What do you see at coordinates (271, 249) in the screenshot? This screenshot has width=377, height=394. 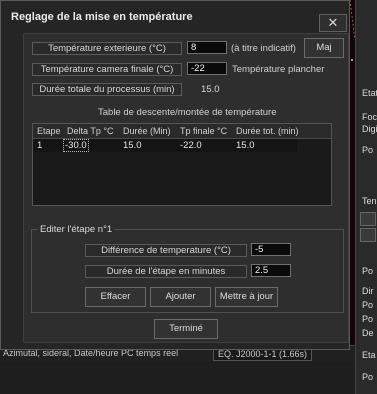 I see `diff-temp-input: -5` at bounding box center [271, 249].